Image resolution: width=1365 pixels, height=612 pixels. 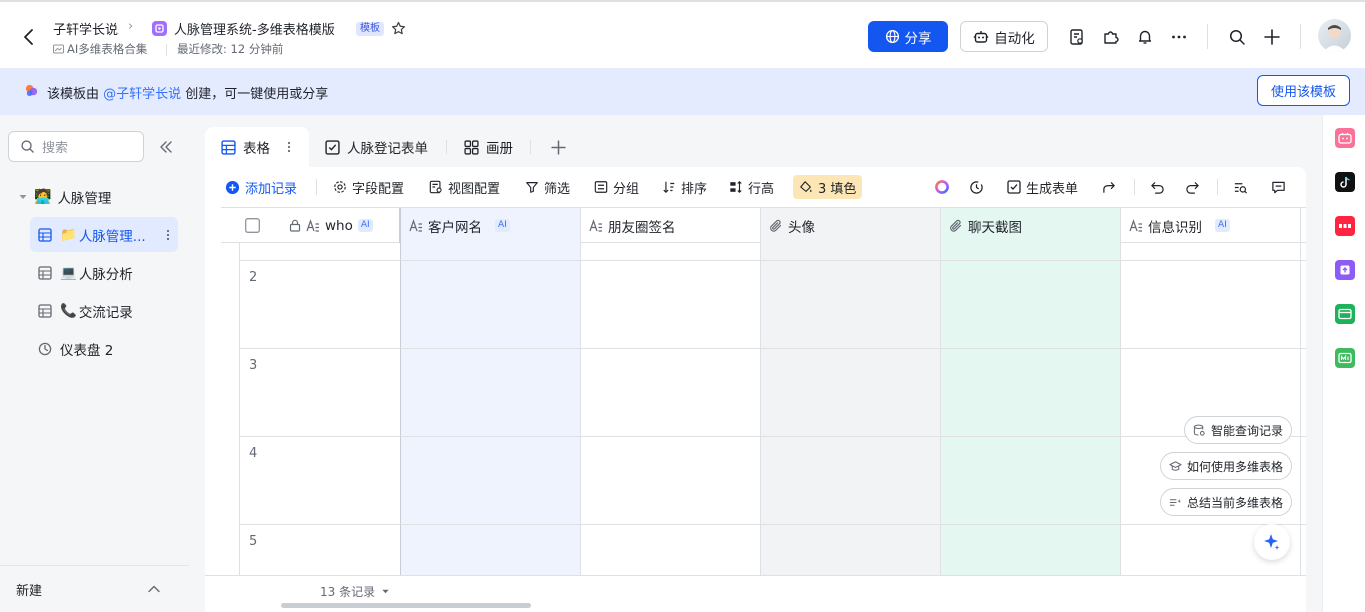 What do you see at coordinates (626, 189) in the screenshot?
I see `group-label: 分组` at bounding box center [626, 189].